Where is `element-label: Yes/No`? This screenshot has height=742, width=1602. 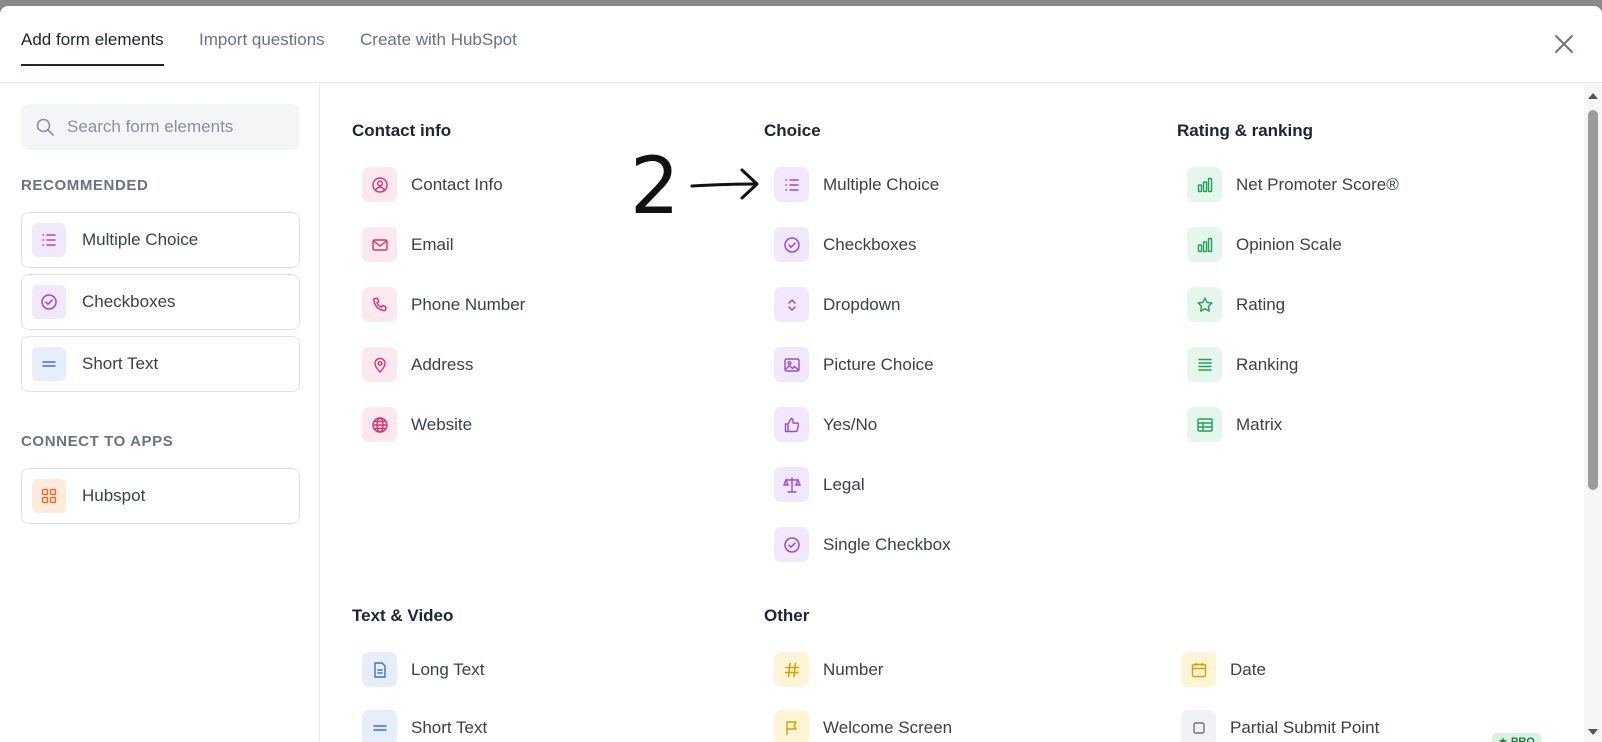 element-label: Yes/No is located at coordinates (850, 424).